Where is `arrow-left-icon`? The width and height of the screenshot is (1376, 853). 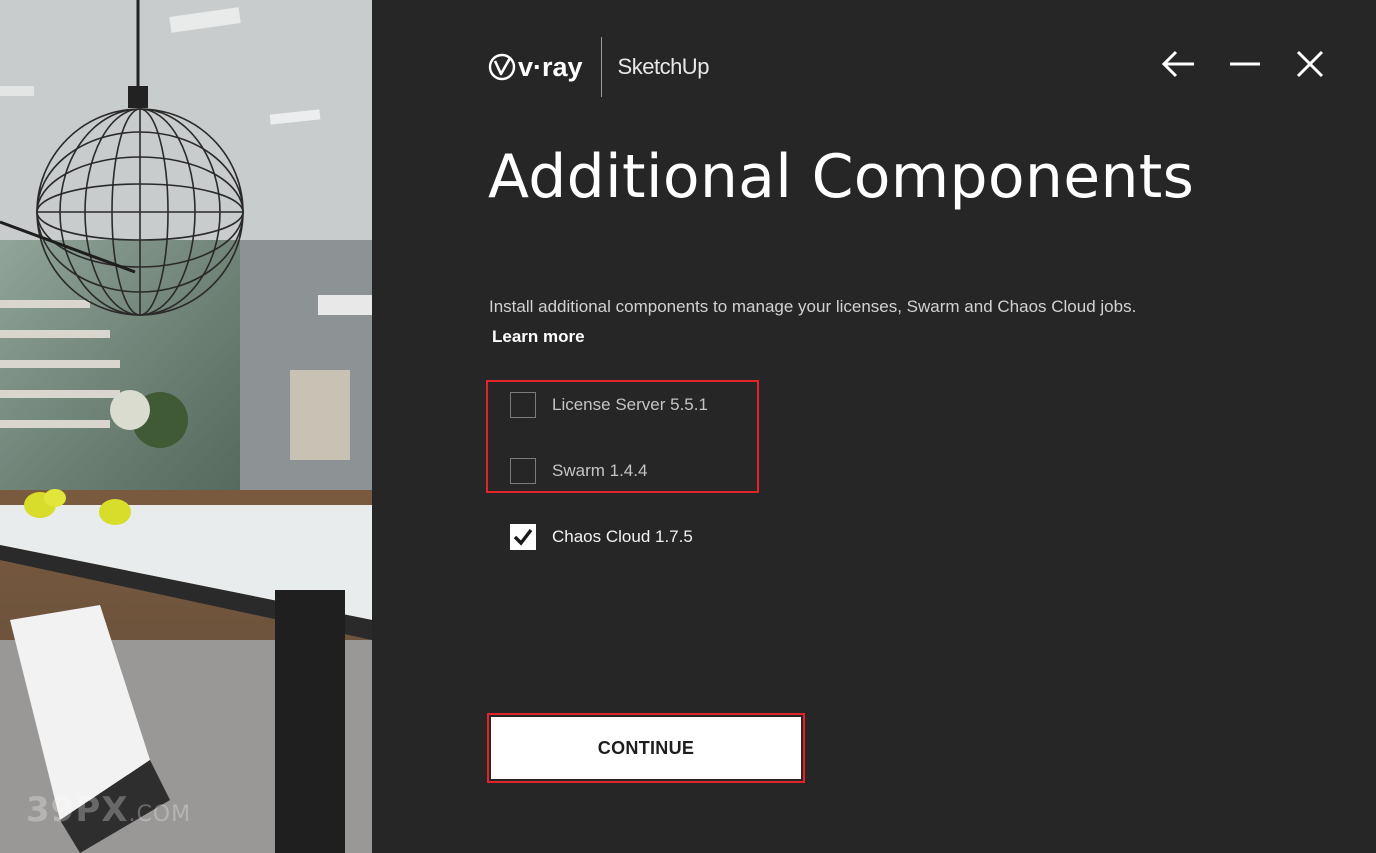 arrow-left-icon is located at coordinates (1177, 64).